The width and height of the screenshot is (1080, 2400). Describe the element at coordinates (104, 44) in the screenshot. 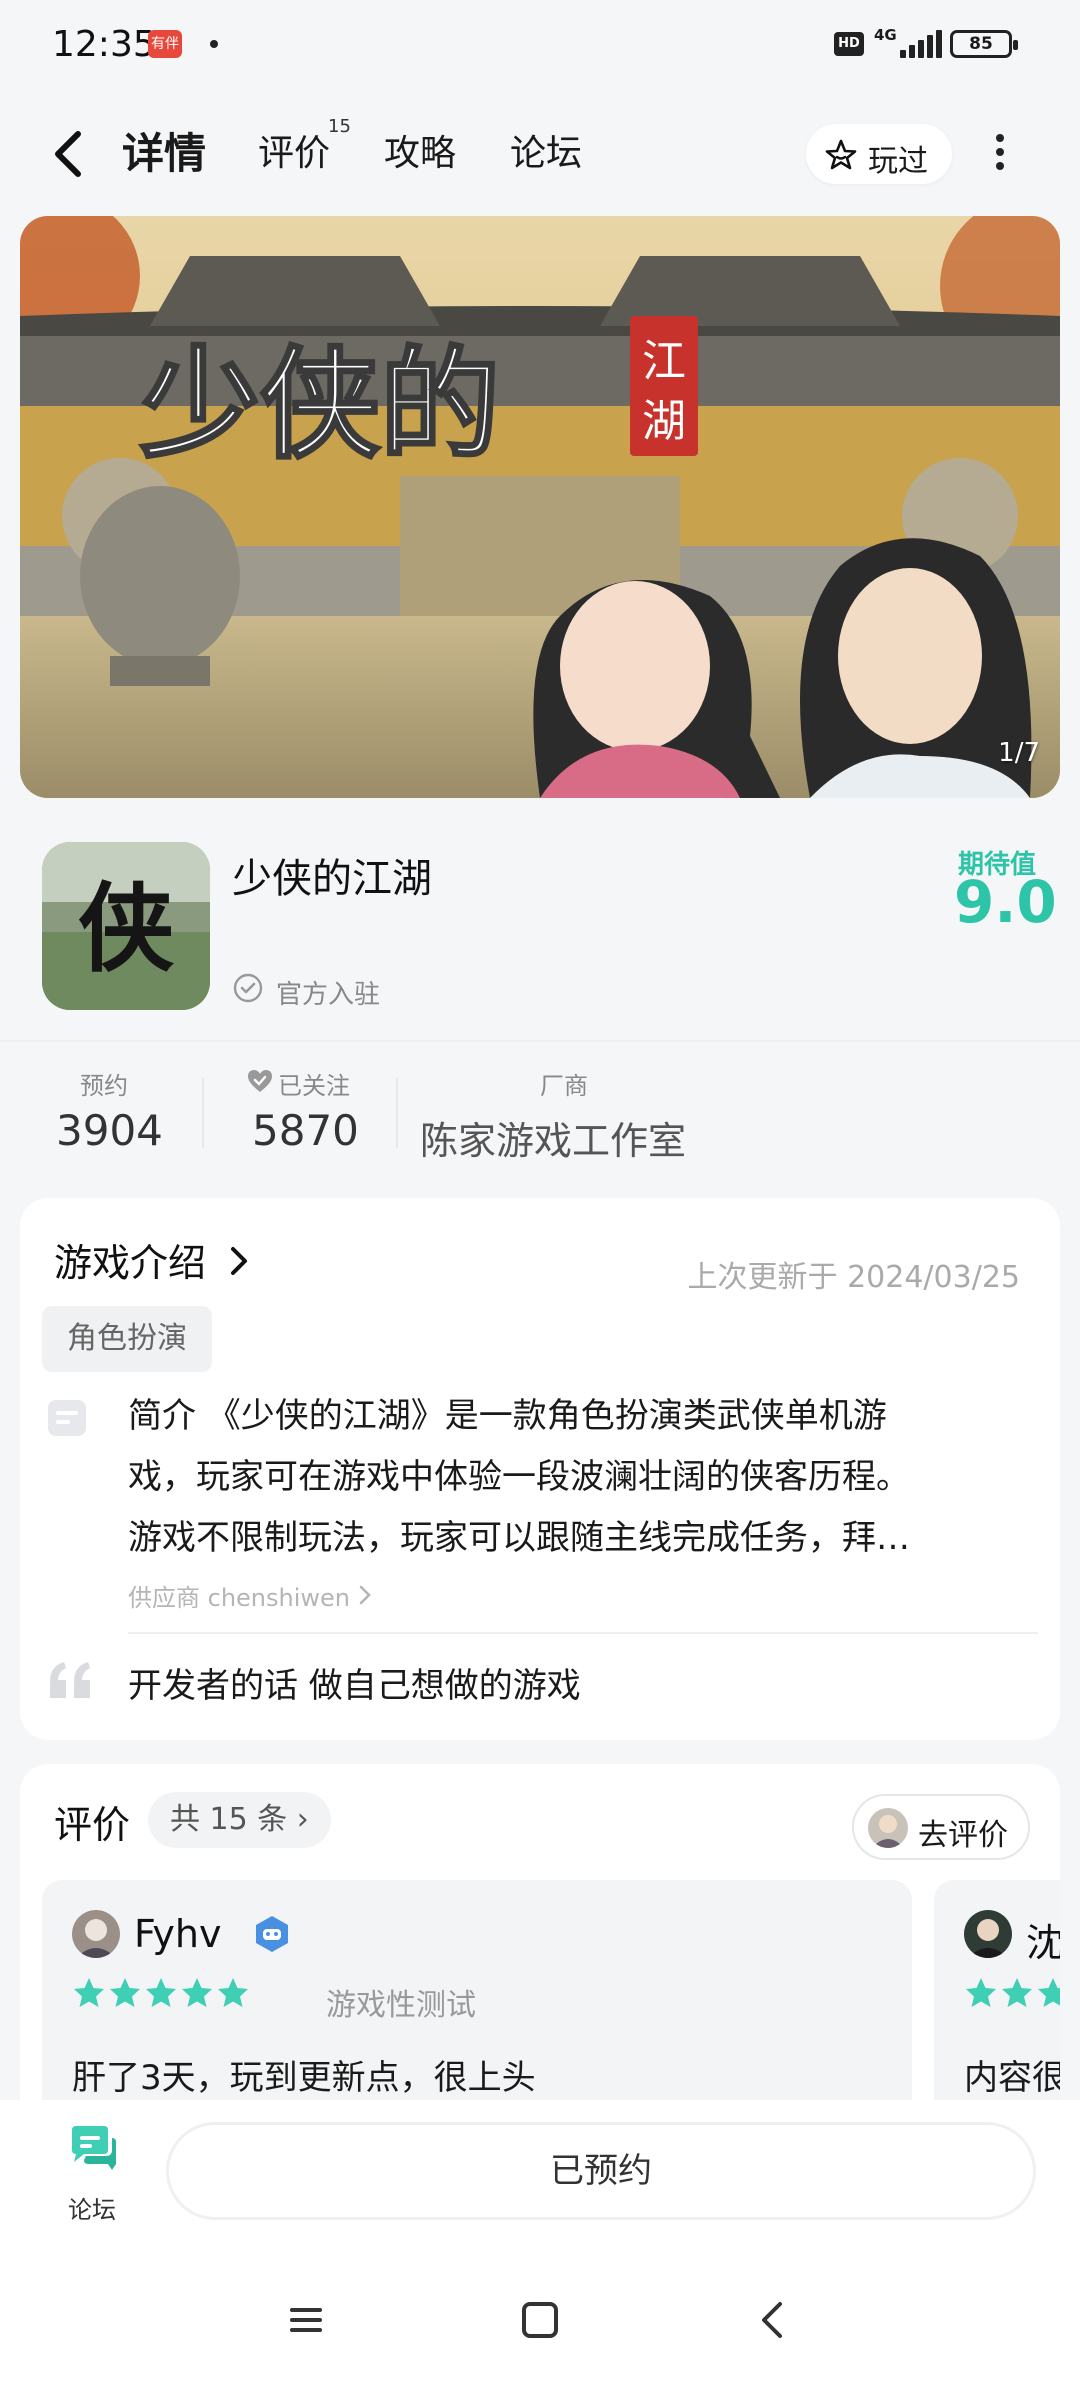

I see `status-time: 12:35` at that location.